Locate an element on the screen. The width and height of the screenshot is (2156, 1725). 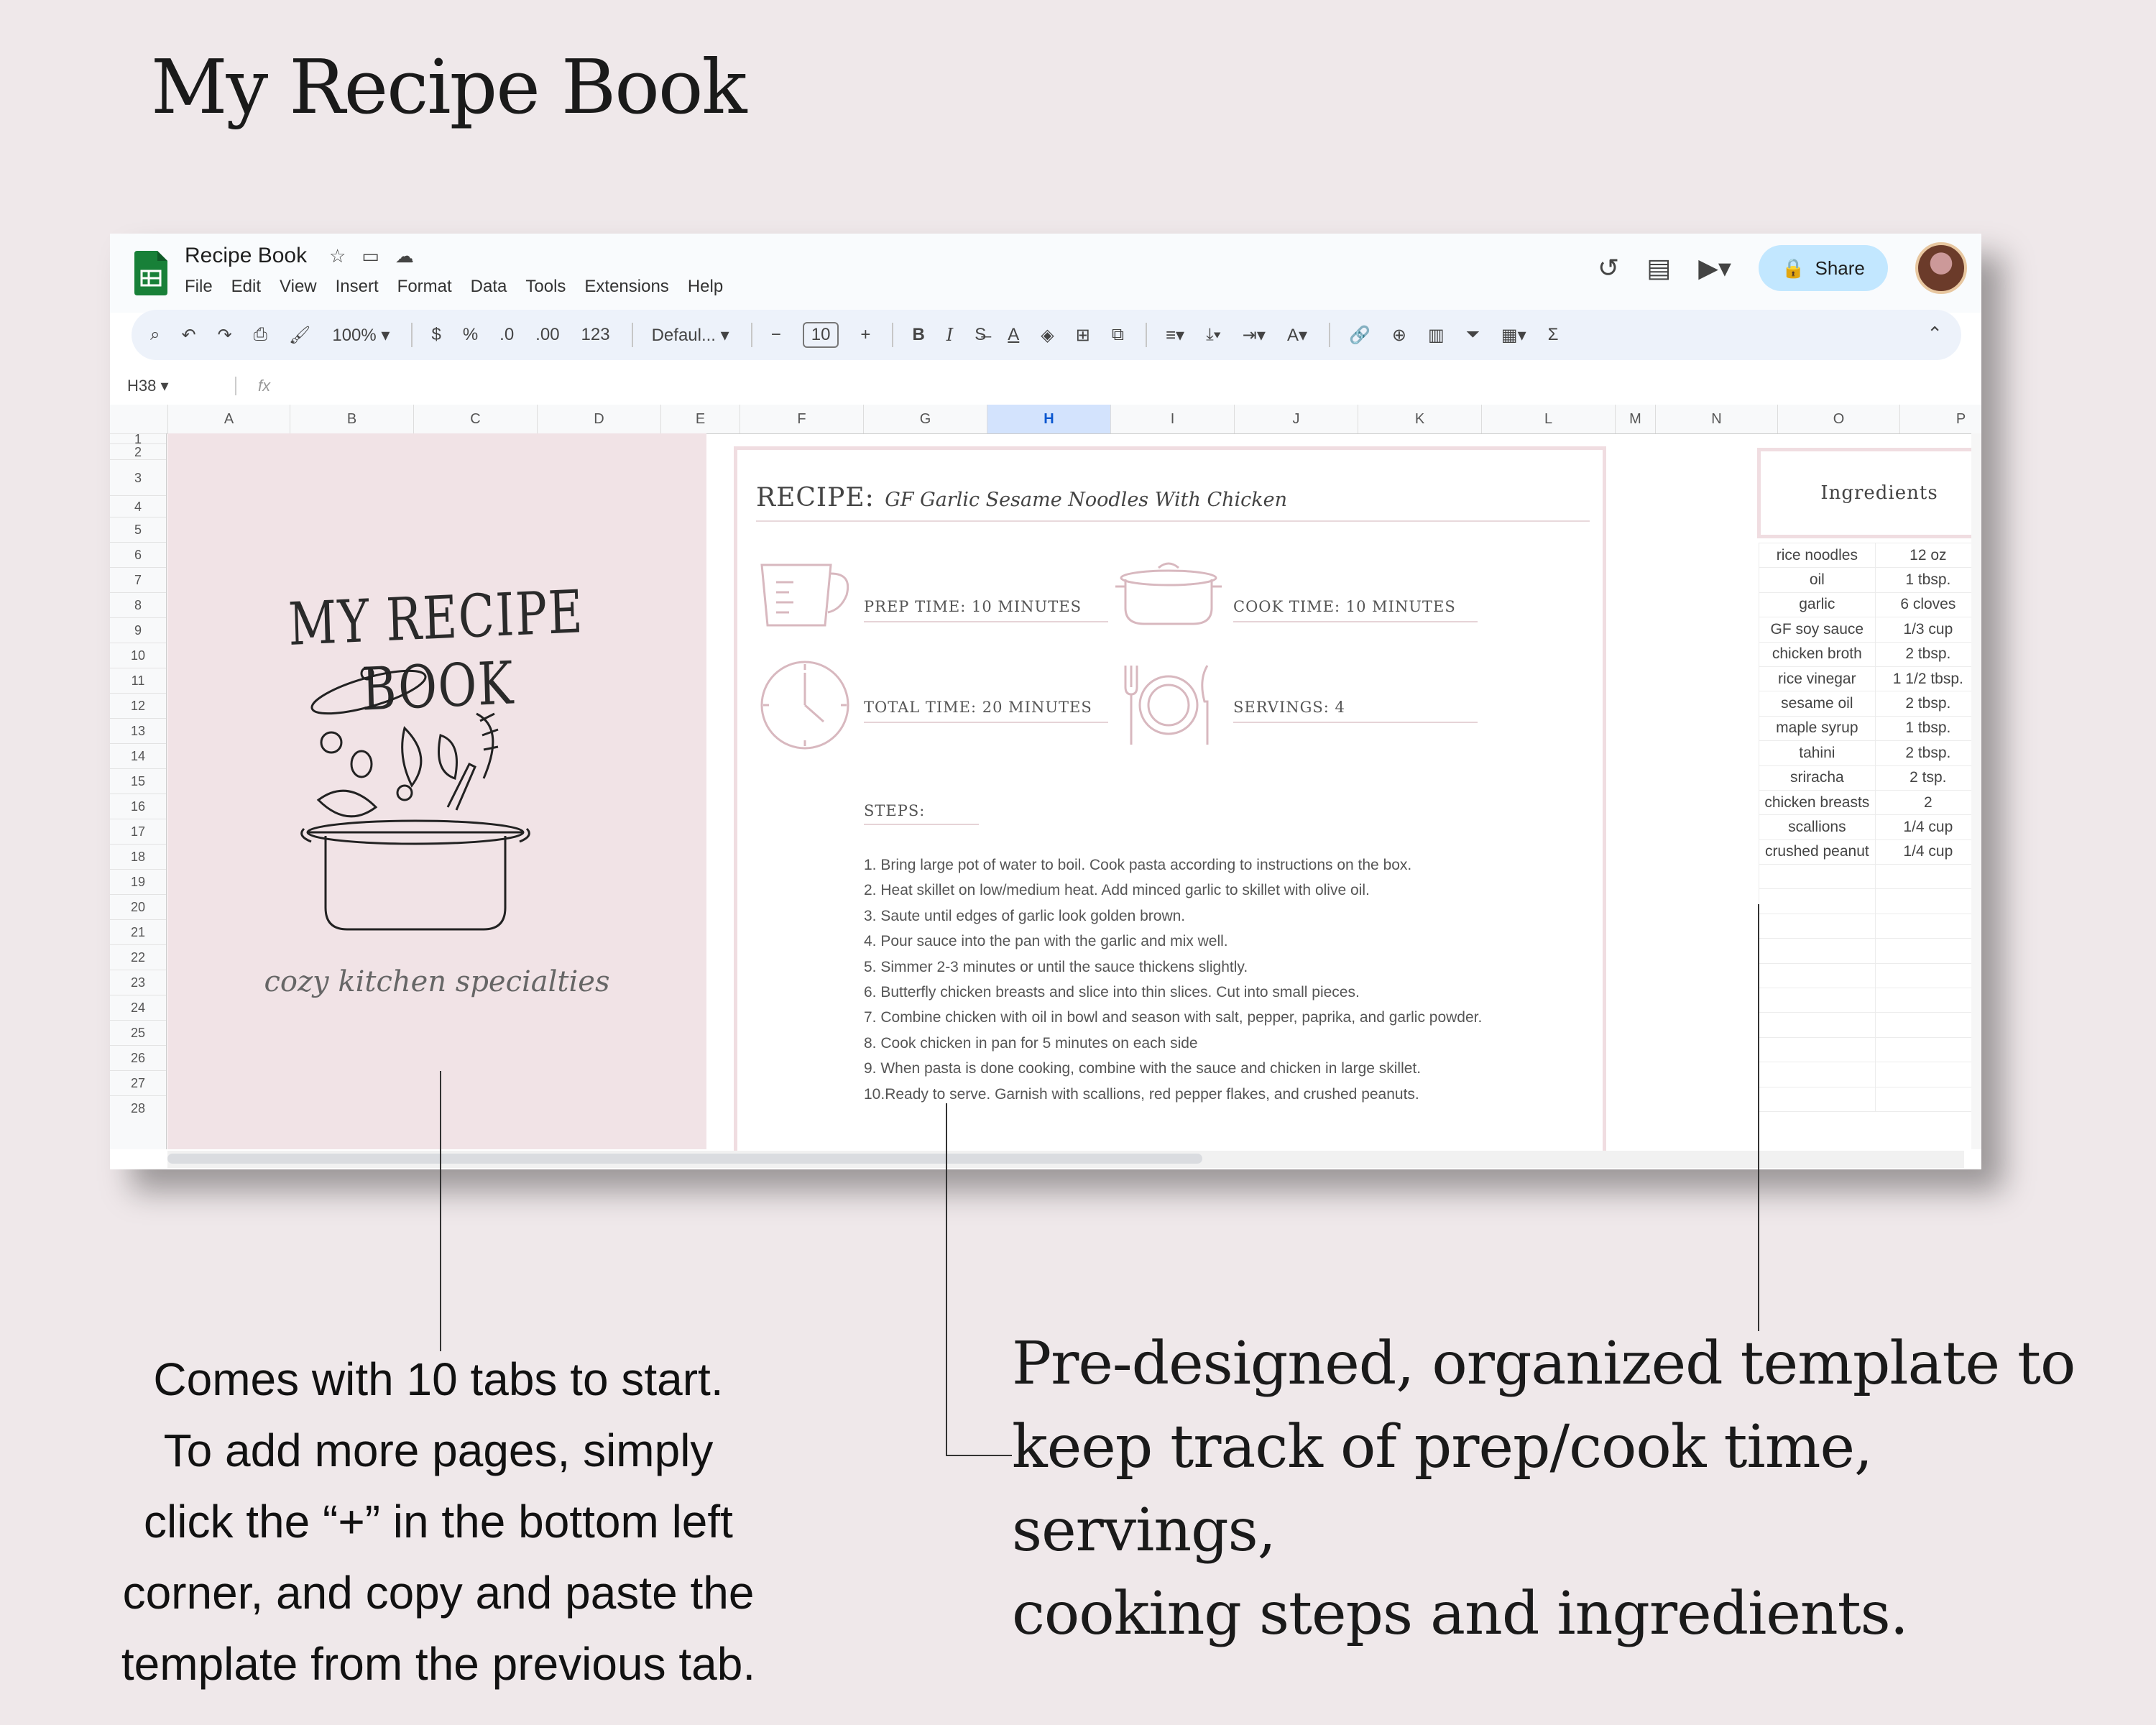
ingredient-name-cell: scallions is located at coordinates (1818, 827).